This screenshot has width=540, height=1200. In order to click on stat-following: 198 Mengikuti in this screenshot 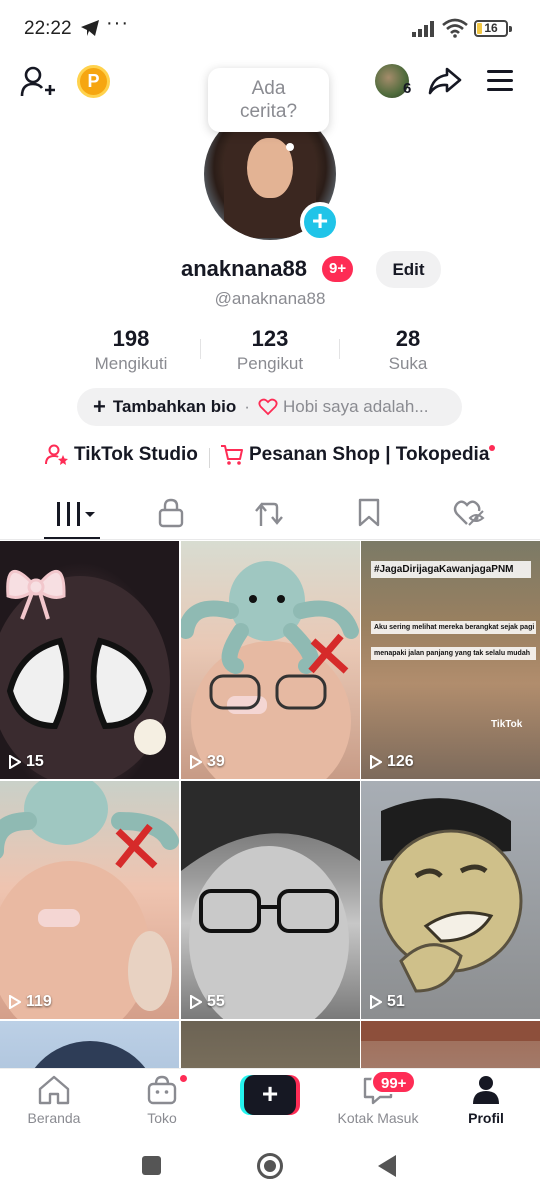, I will do `click(131, 350)`.